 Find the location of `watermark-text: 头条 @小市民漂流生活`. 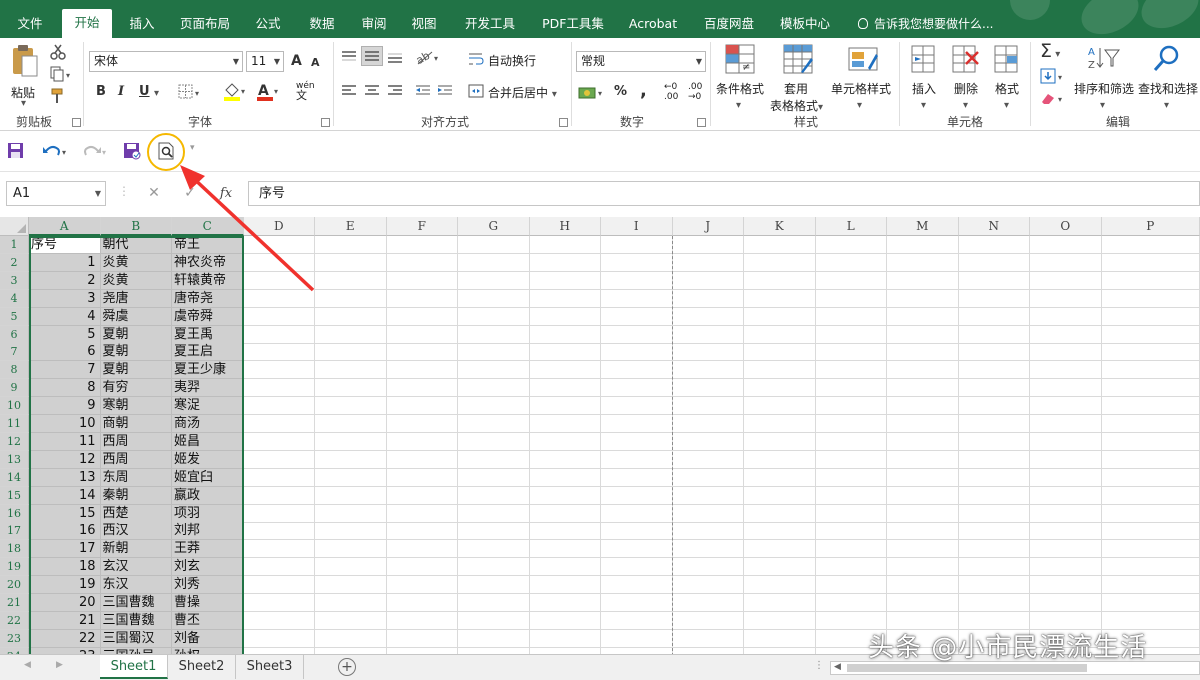

watermark-text: 头条 @小市民漂流生活 is located at coordinates (1008, 648).